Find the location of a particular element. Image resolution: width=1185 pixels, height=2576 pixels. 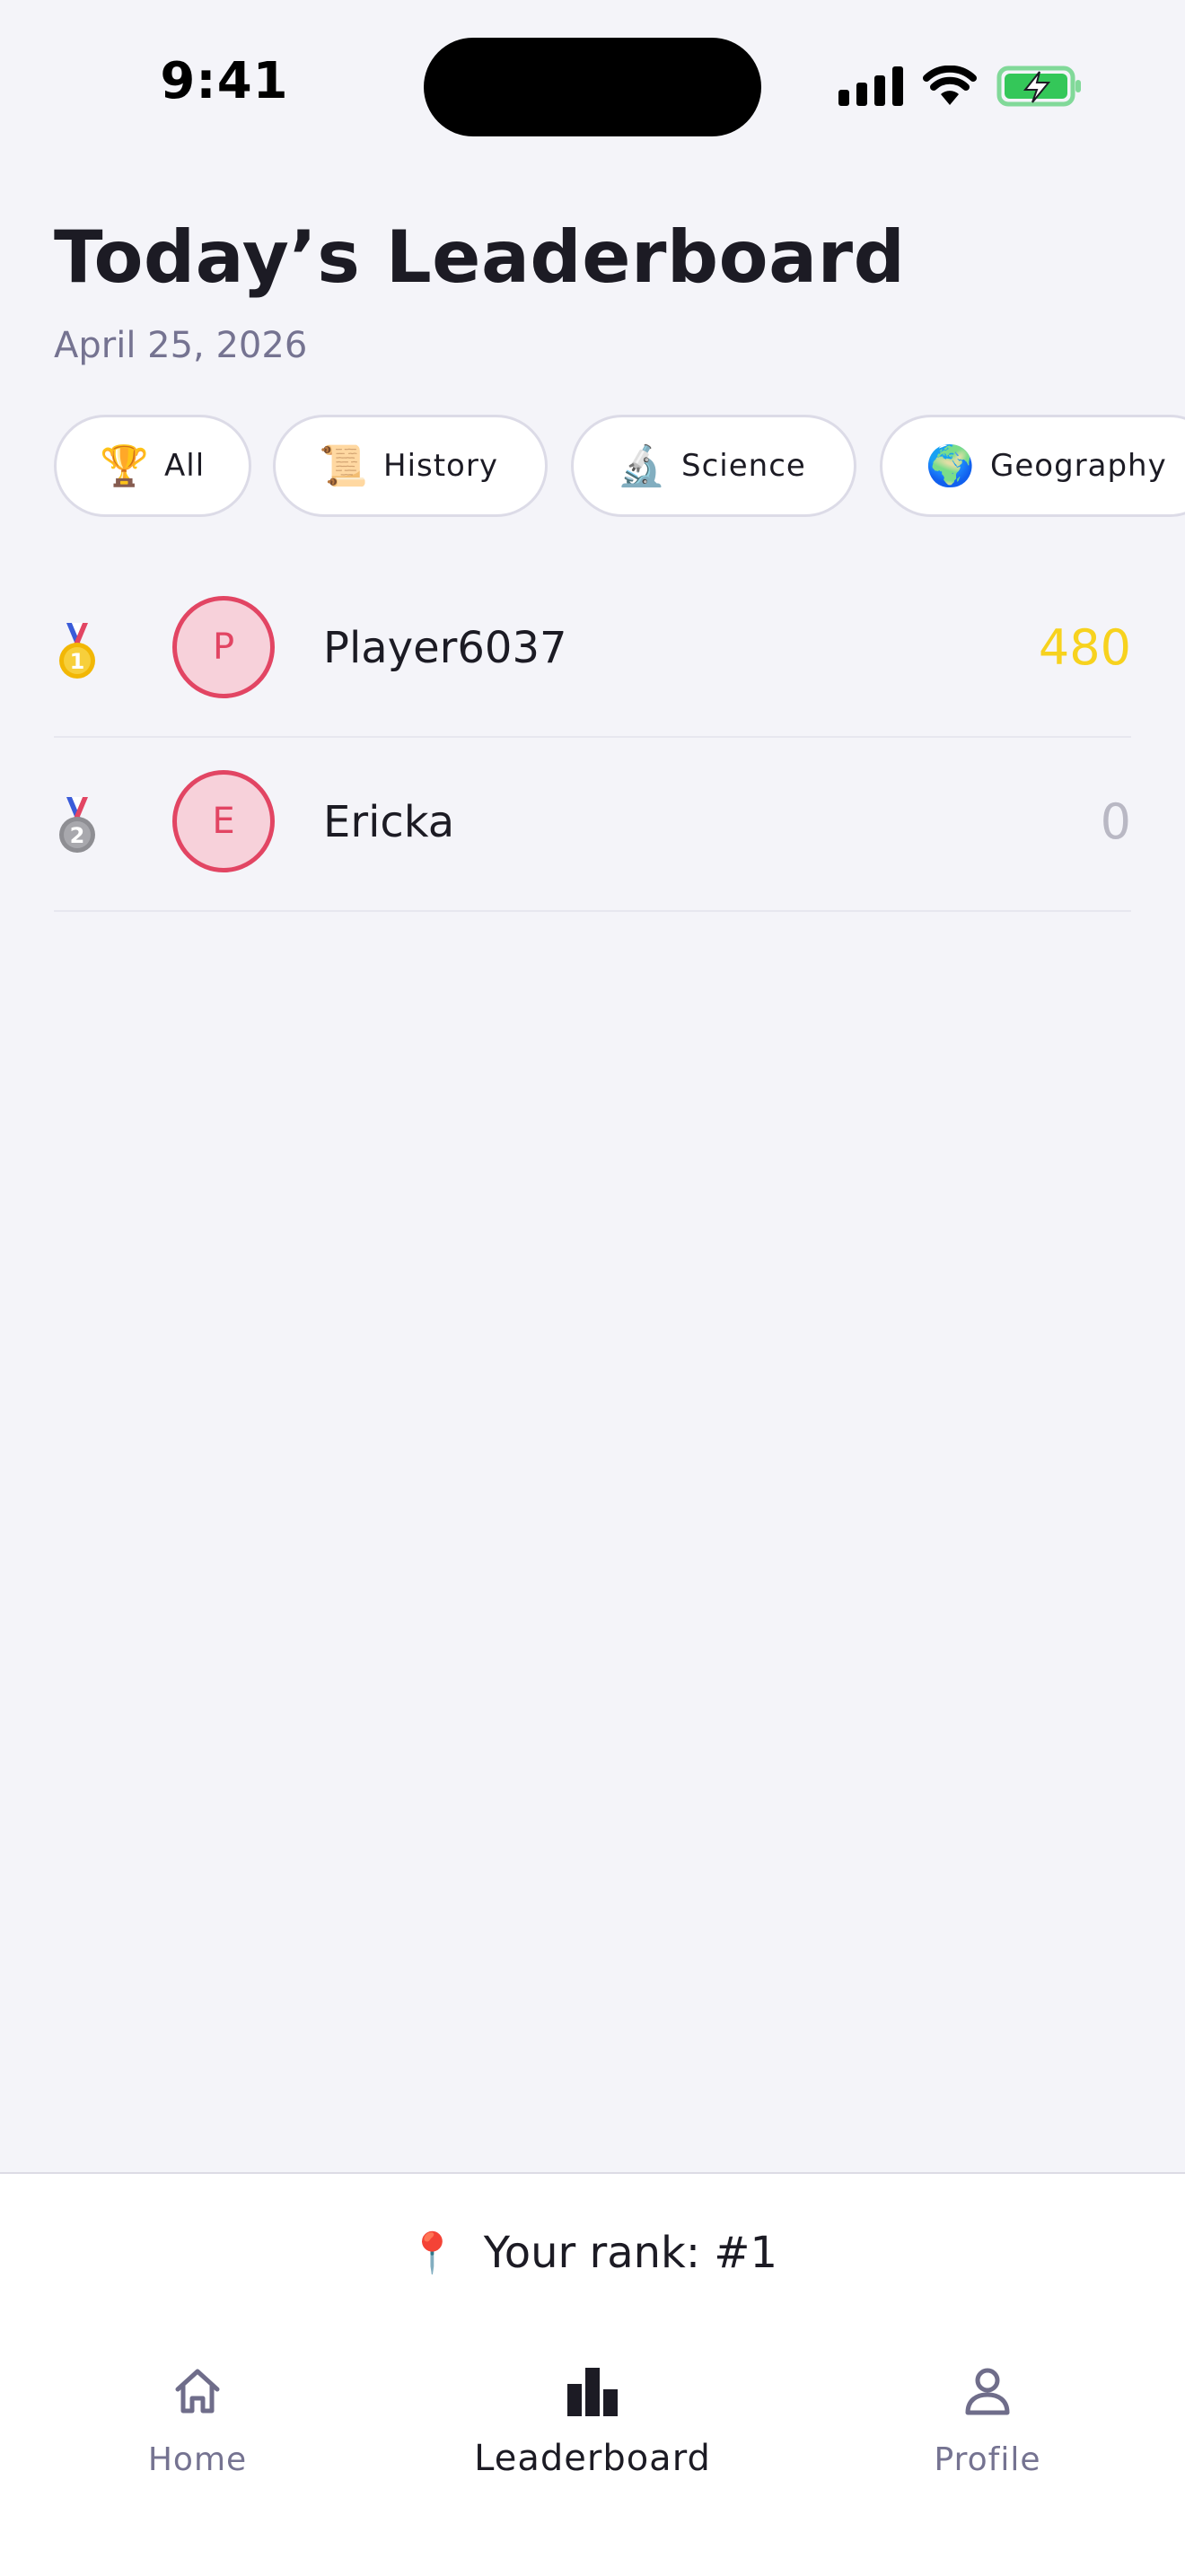

category-chip-label: Geography is located at coordinates (1078, 466).